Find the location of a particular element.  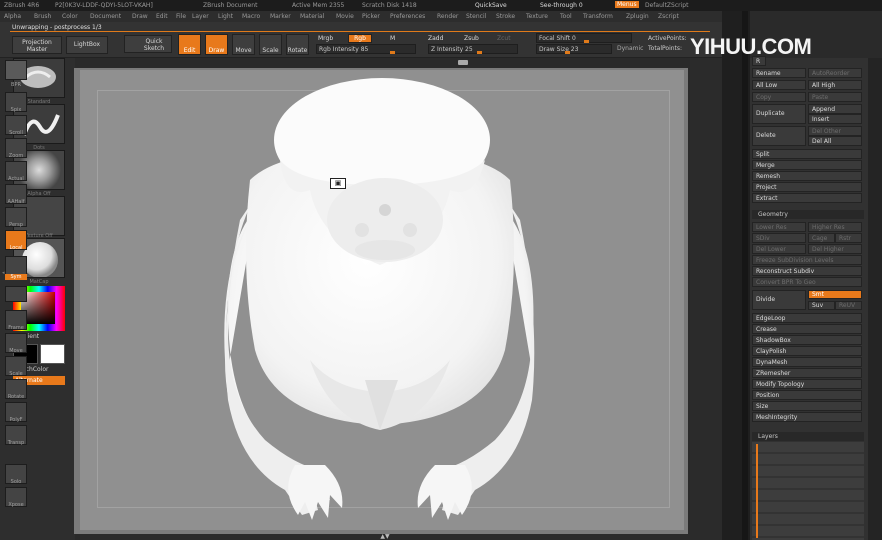

meshintegrity-subpalette: MeshIntegrity is located at coordinates (807, 417).